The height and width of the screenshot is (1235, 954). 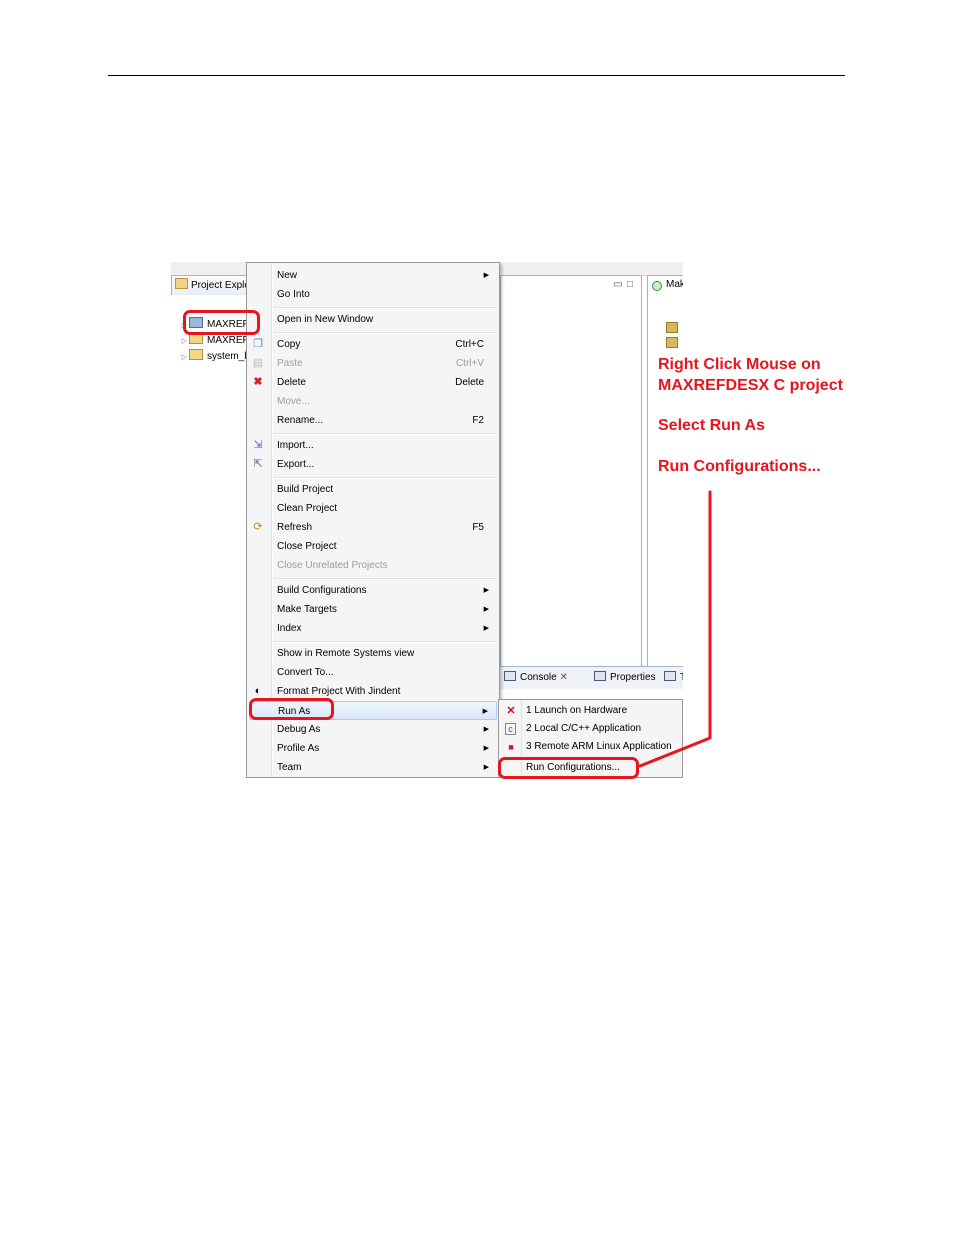 What do you see at coordinates (373, 294) in the screenshot?
I see `menu-item-go-into: Go Into` at bounding box center [373, 294].